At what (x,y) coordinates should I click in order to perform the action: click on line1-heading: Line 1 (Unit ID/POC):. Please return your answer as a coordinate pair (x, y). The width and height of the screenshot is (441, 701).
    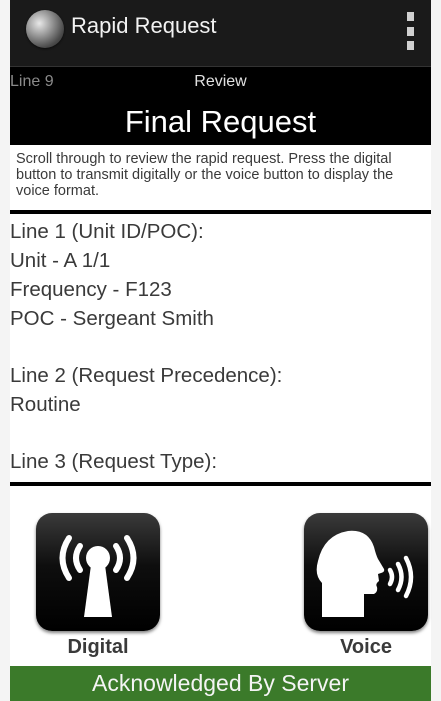
    Looking at the image, I should click on (107, 231).